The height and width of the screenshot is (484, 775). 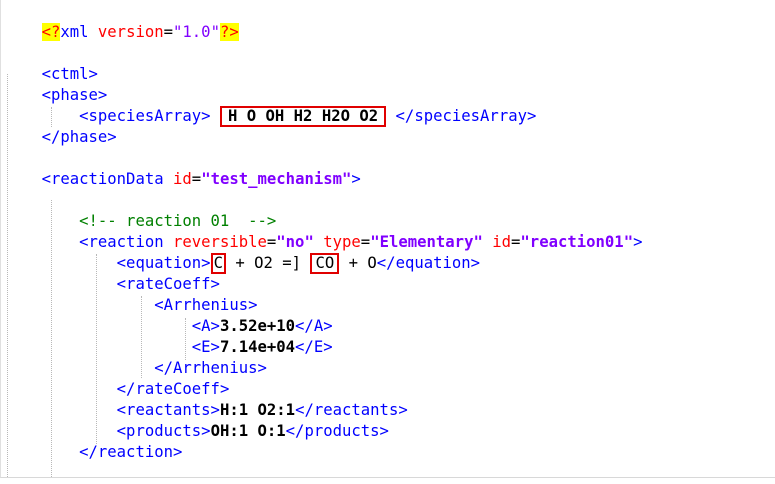 I want to click on reactiondata-id-attr: id, so click(x=182, y=179).